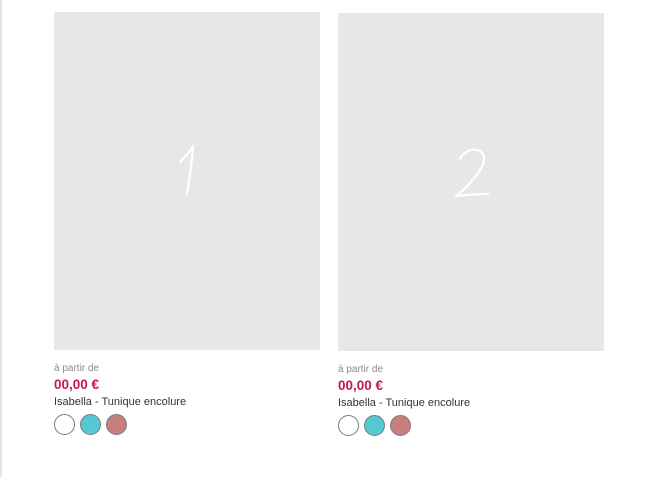  What do you see at coordinates (472, 173) in the screenshot?
I see `placeholder-number-2-graphic` at bounding box center [472, 173].